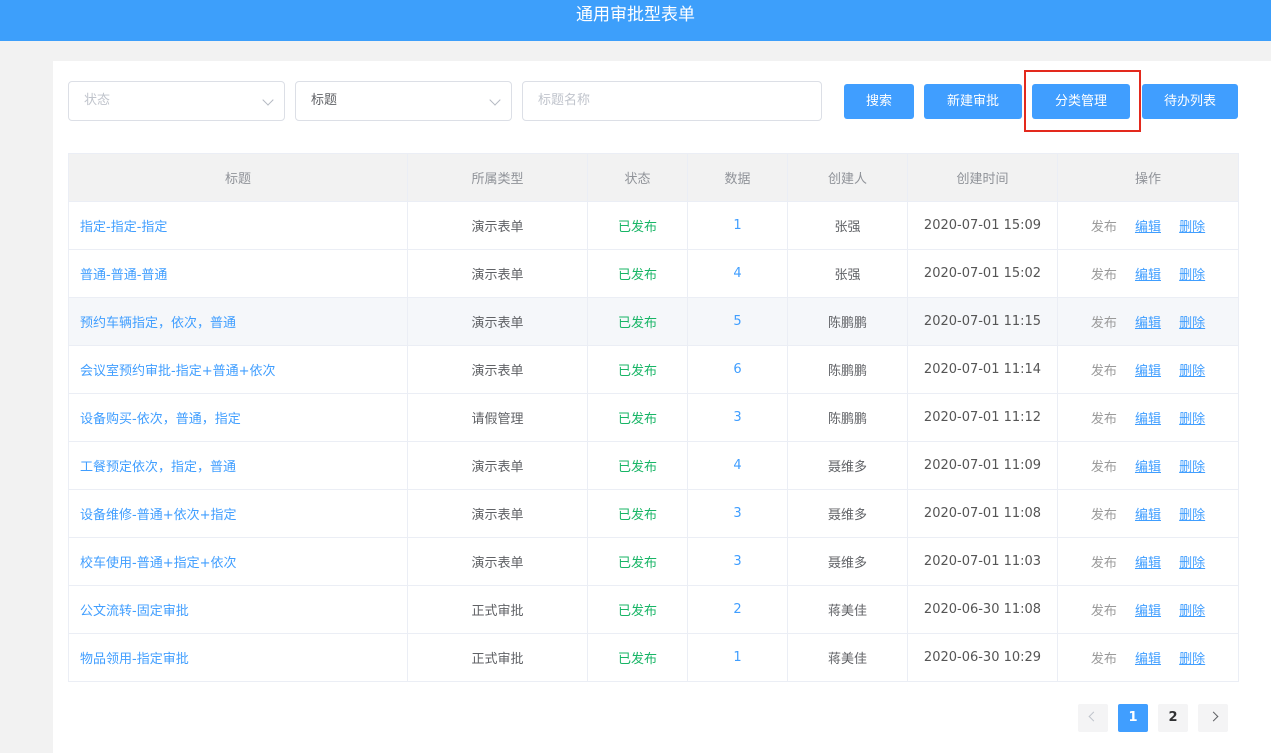  I want to click on row-title-link: 预约车辆指定，依次，普通, so click(238, 321).